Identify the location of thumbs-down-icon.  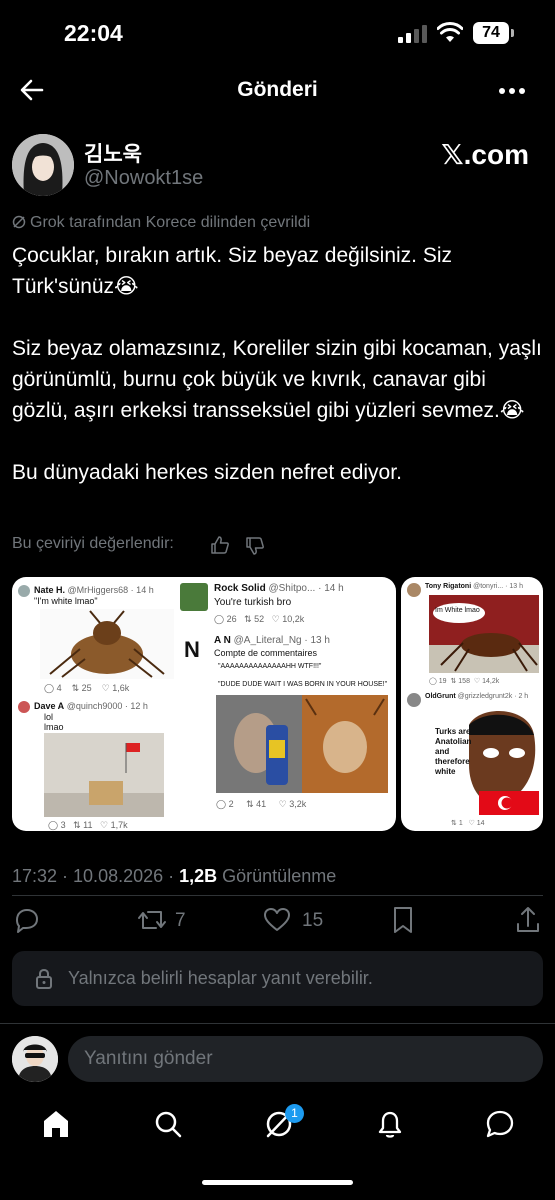
(255, 546).